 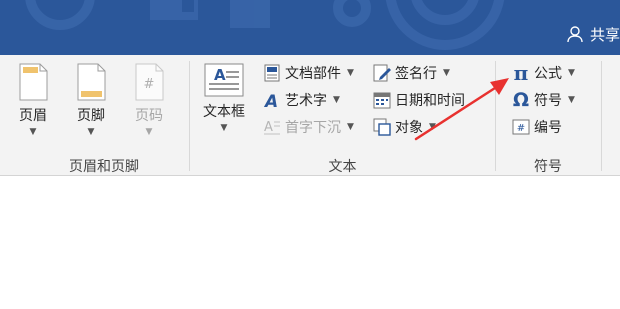 I want to click on group-label-symbols: 符号, so click(x=548, y=167).